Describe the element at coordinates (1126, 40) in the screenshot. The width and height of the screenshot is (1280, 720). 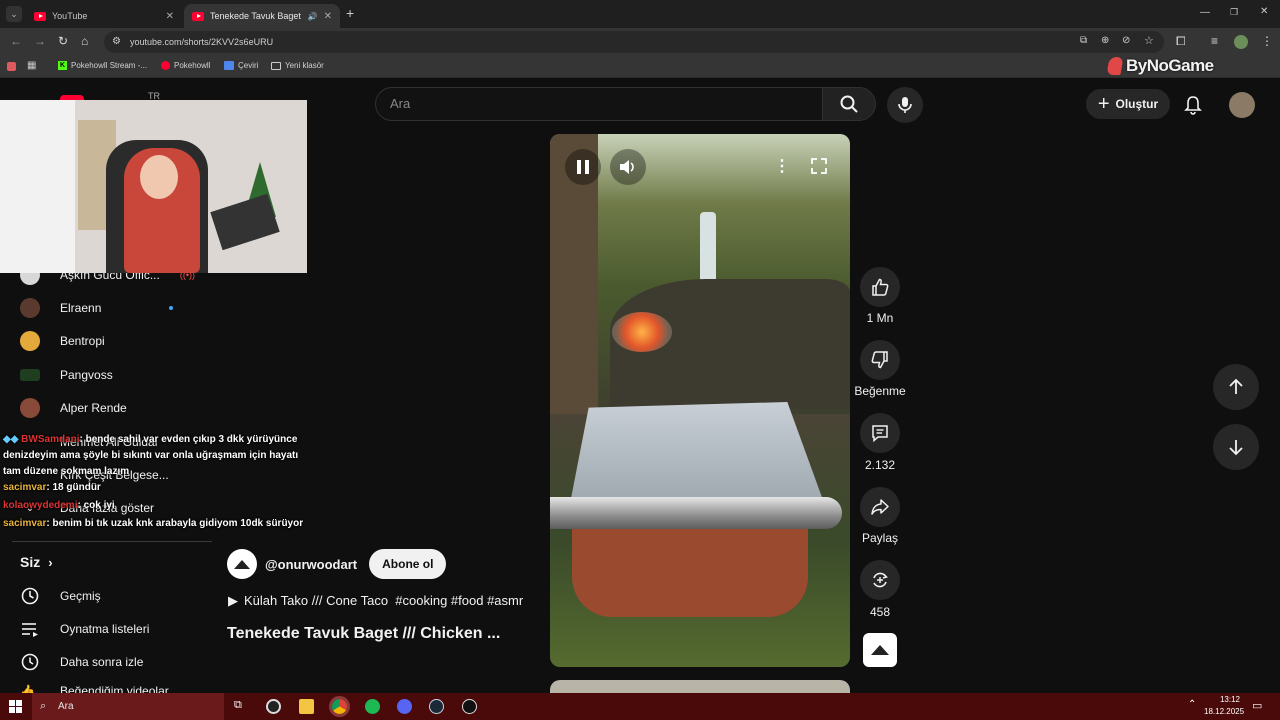
I see `hide-icon: ⊘` at that location.